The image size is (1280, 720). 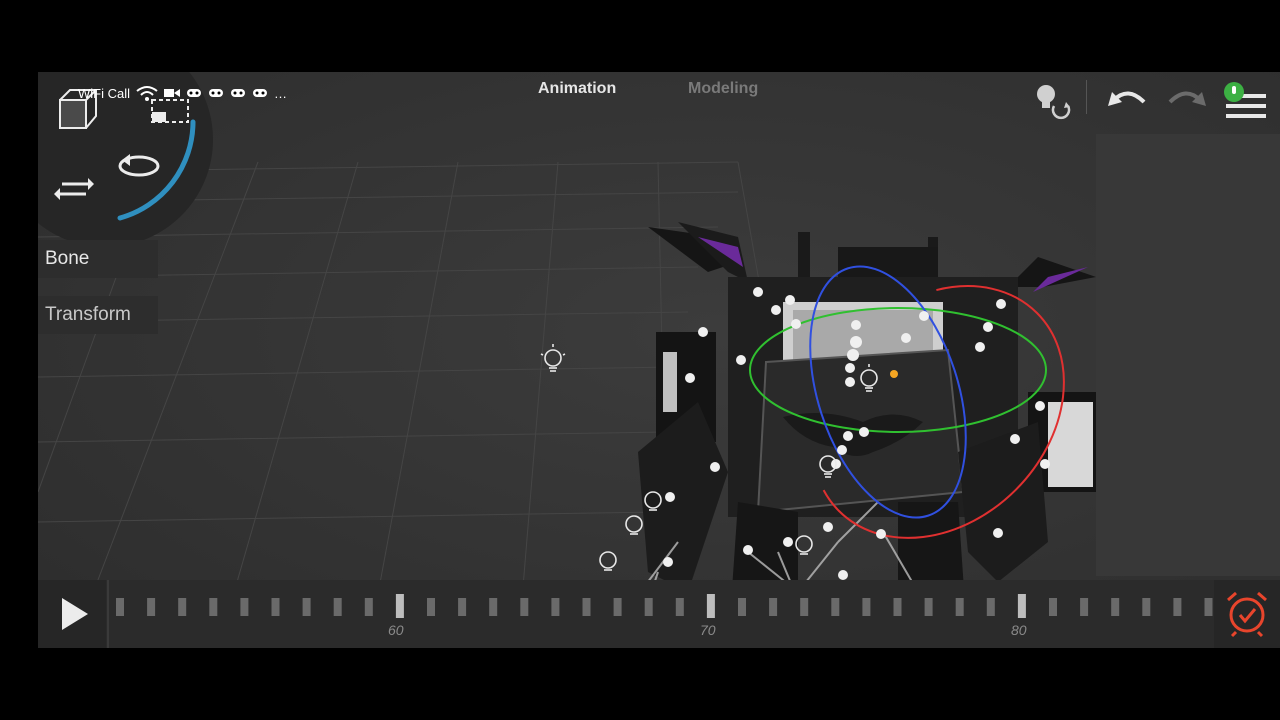 I want to click on wifi-call-label: WiFi Call, so click(x=104, y=93).